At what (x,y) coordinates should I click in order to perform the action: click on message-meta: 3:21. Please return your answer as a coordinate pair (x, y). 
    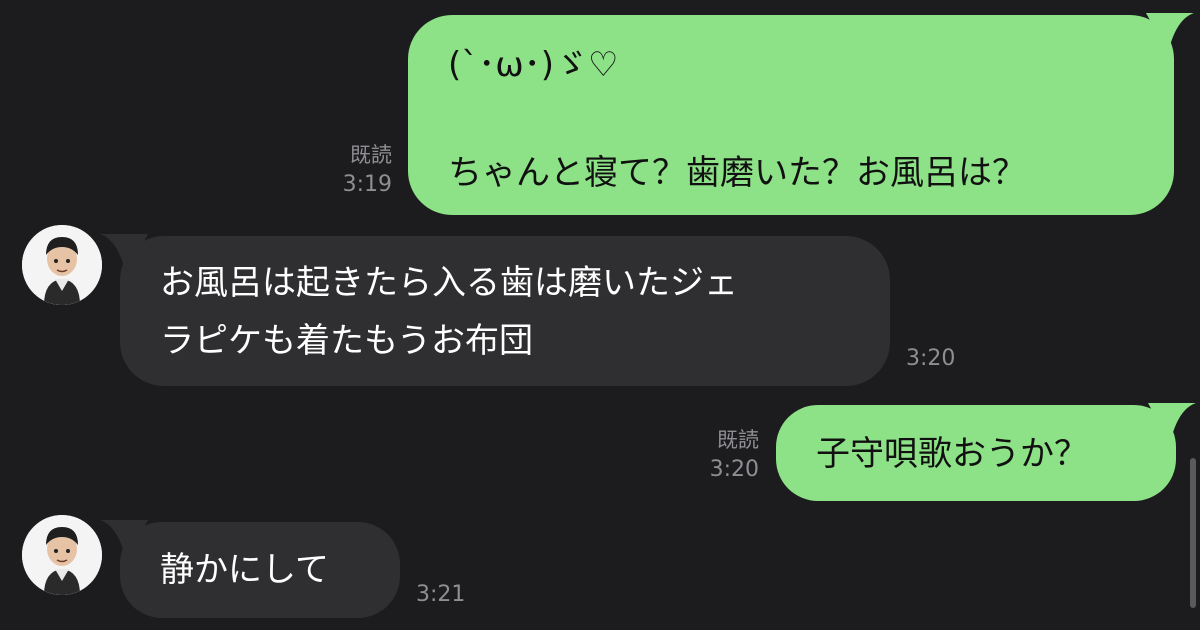
    Looking at the image, I should click on (440, 595).